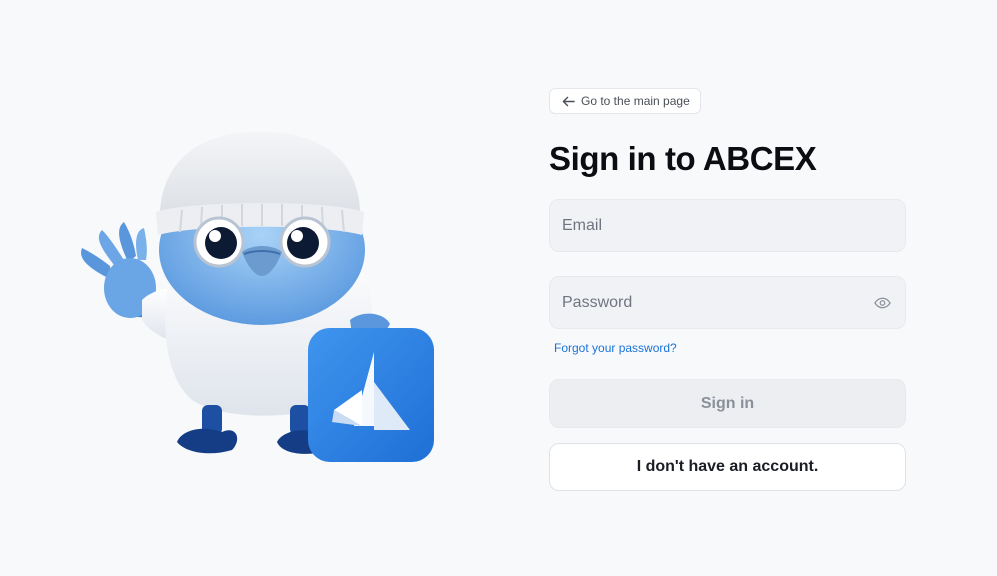 The height and width of the screenshot is (576, 997). Describe the element at coordinates (371, 395) in the screenshot. I see `abcex-logo-icon` at that location.